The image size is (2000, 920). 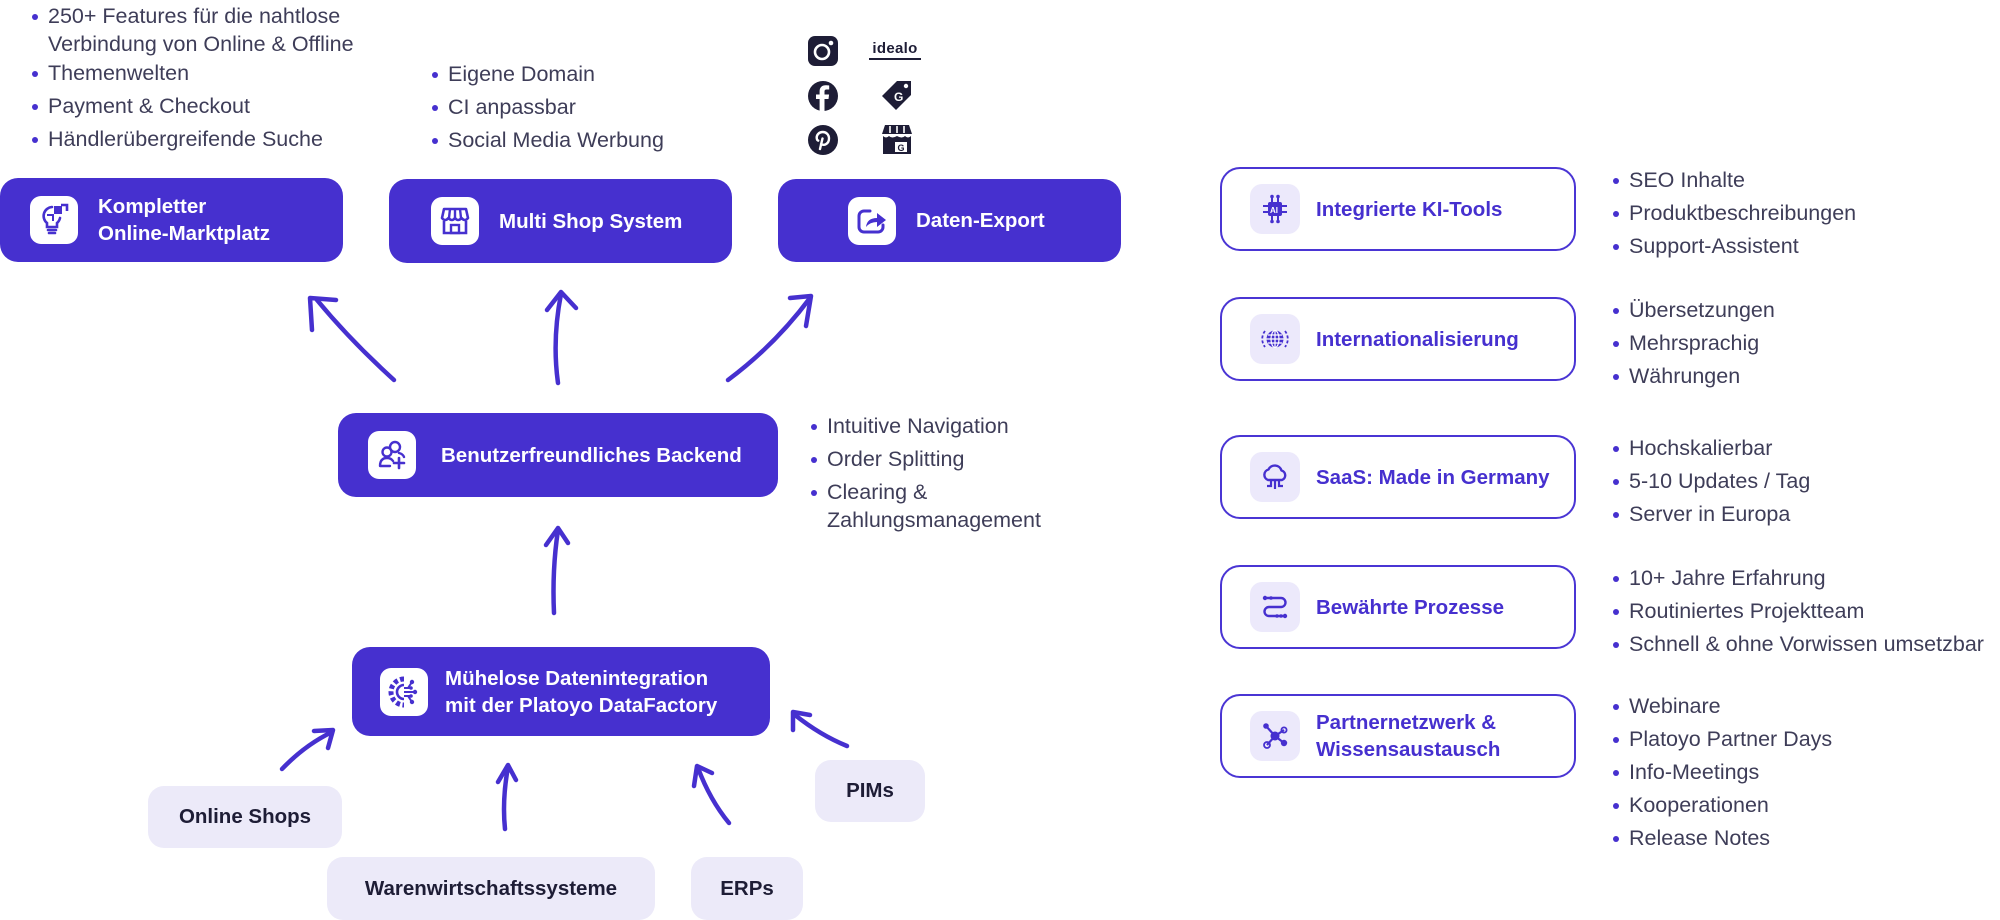 I want to click on gear-network-icon, so click(x=404, y=691).